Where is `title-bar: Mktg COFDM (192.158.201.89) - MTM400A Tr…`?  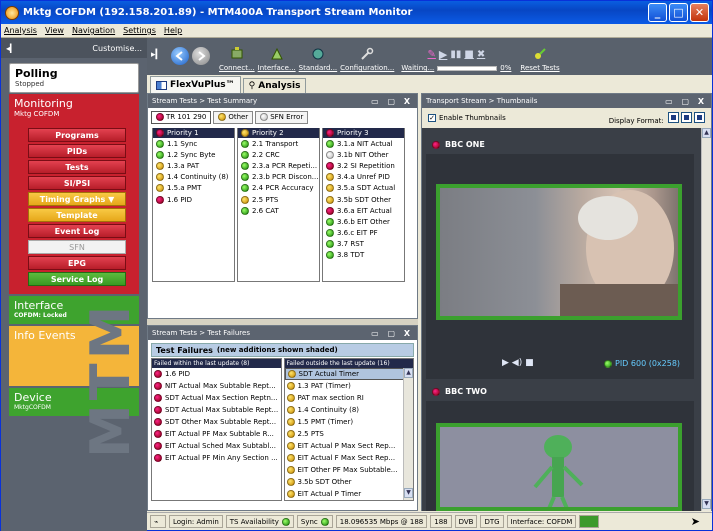
title-bar: Mktg COFDM (192.158.201.89) - MTM400A Tr… is located at coordinates (356, 12).